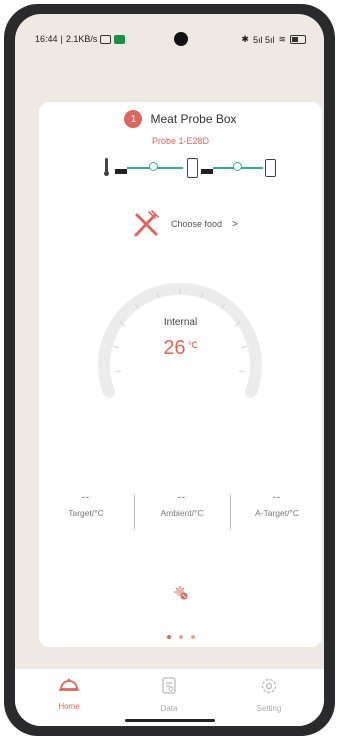 The height and width of the screenshot is (740, 341). I want to click on stat-label: Target/°C, so click(86, 513).